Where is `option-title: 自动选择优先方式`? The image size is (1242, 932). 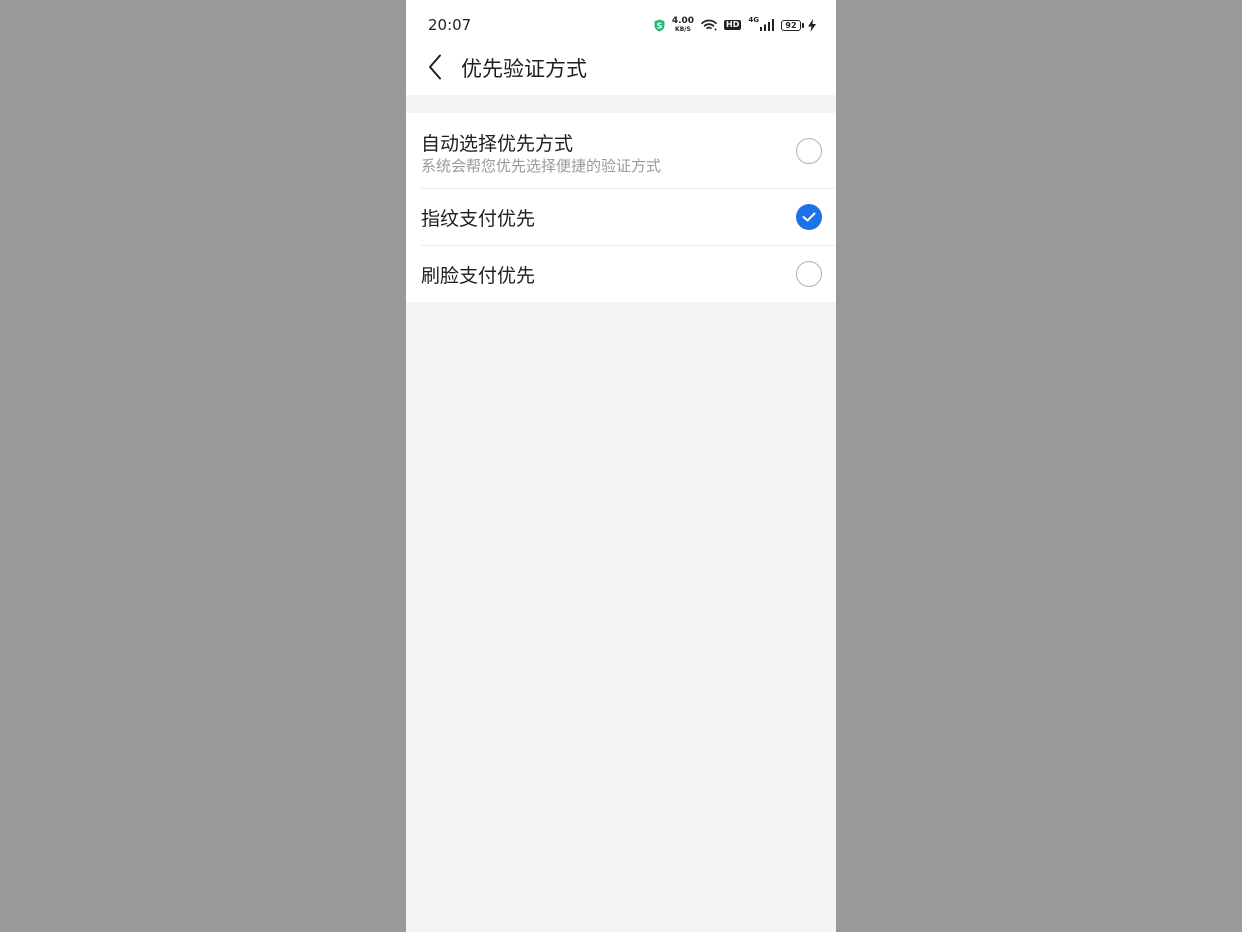 option-title: 自动选择优先方式 is located at coordinates (497, 144).